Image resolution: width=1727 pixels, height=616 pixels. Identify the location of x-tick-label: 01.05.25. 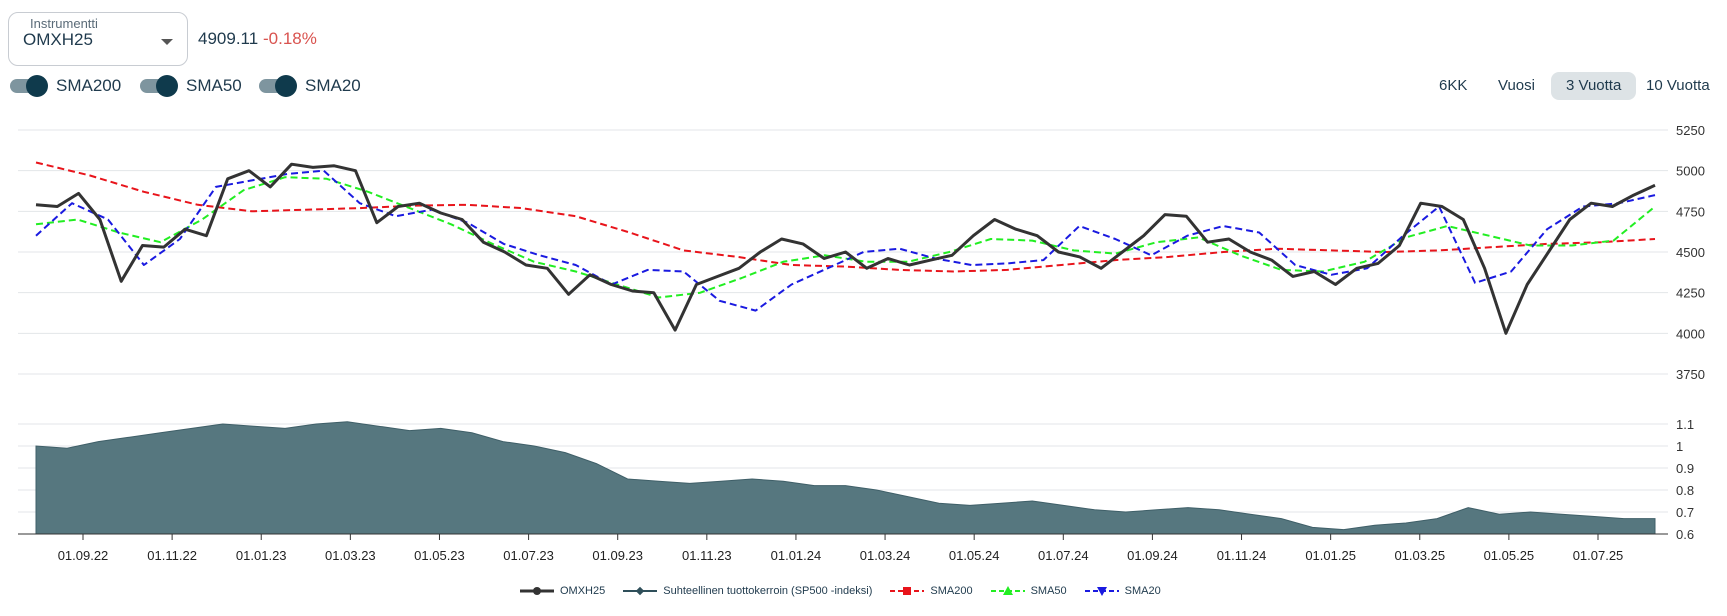
(1509, 555).